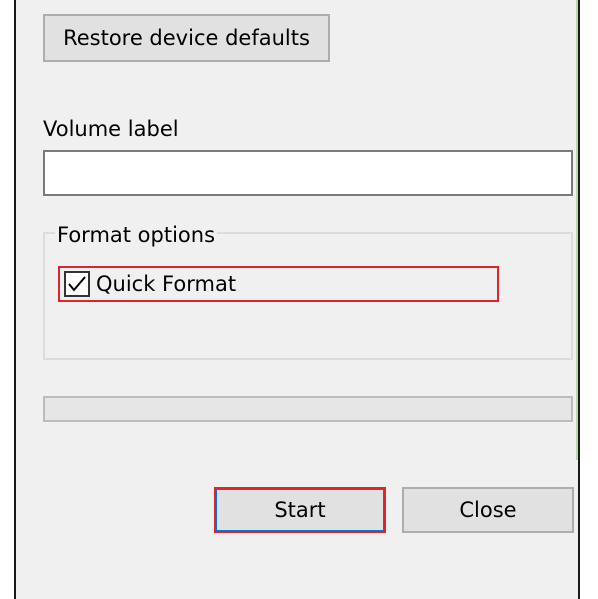 This screenshot has height=599, width=598. Describe the element at coordinates (278, 284) in the screenshot. I see `quick-format-checkbox: Quick Format` at that location.